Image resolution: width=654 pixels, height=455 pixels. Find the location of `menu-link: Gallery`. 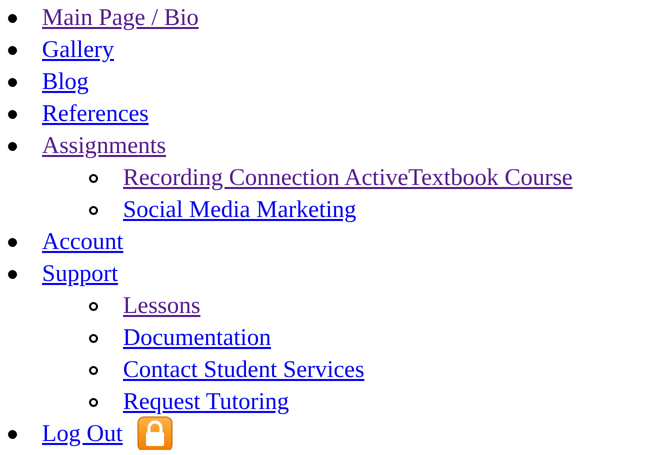

menu-link: Gallery is located at coordinates (78, 50).